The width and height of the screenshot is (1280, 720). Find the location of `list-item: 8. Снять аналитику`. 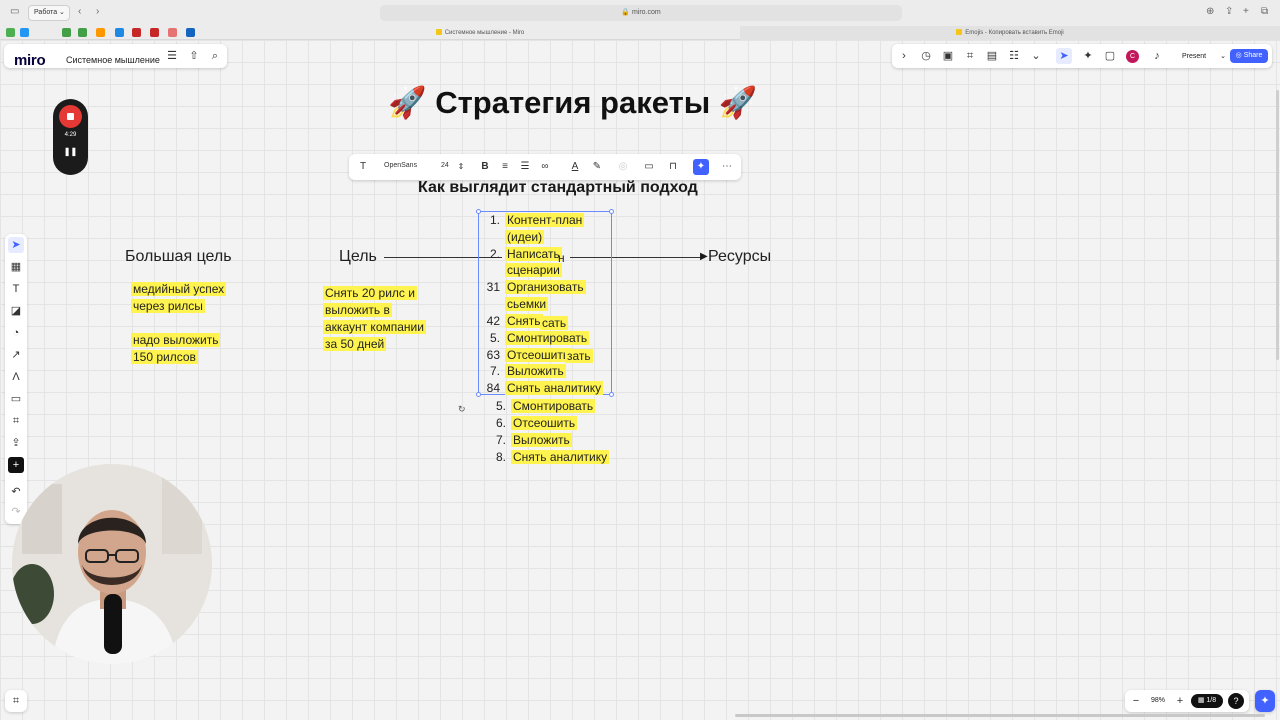

list-item: 8. Снять аналитику is located at coordinates (551, 457).